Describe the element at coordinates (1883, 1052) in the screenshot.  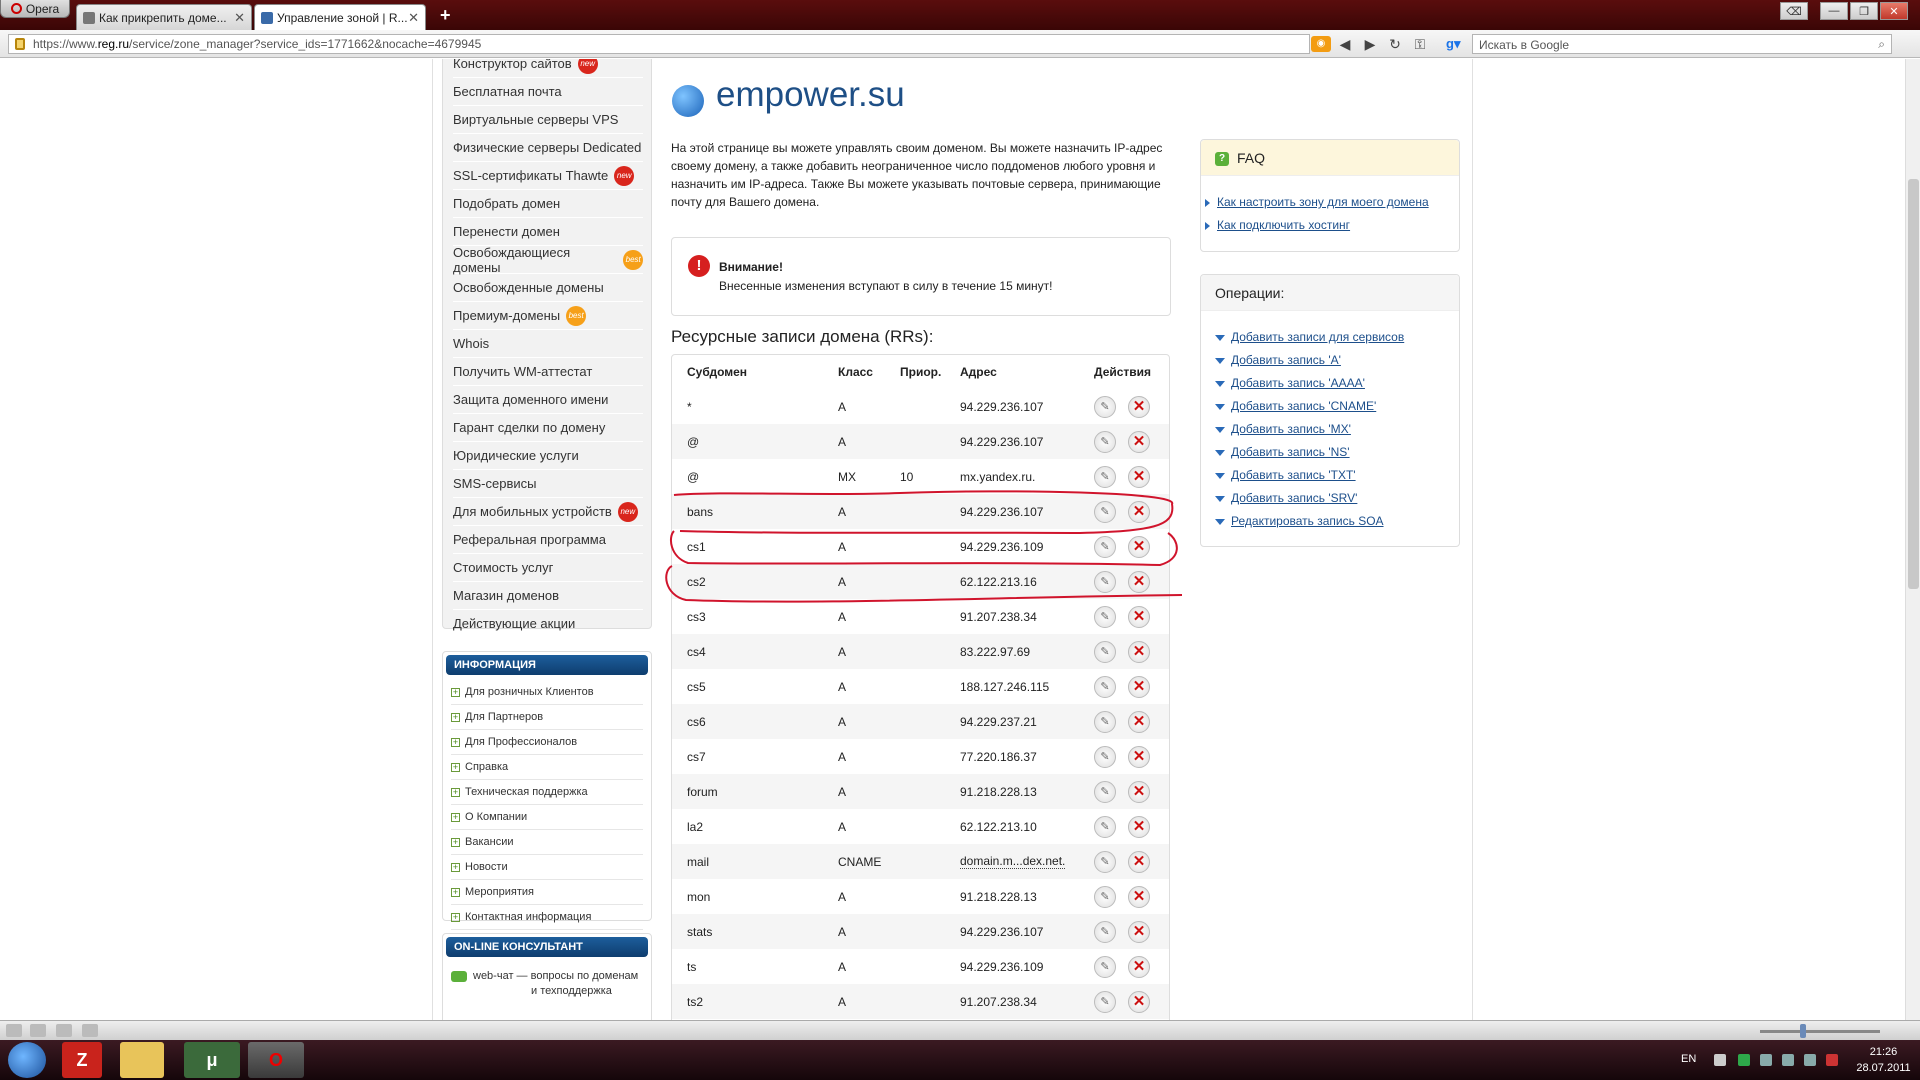
I see `clock-time: 21:26` at that location.